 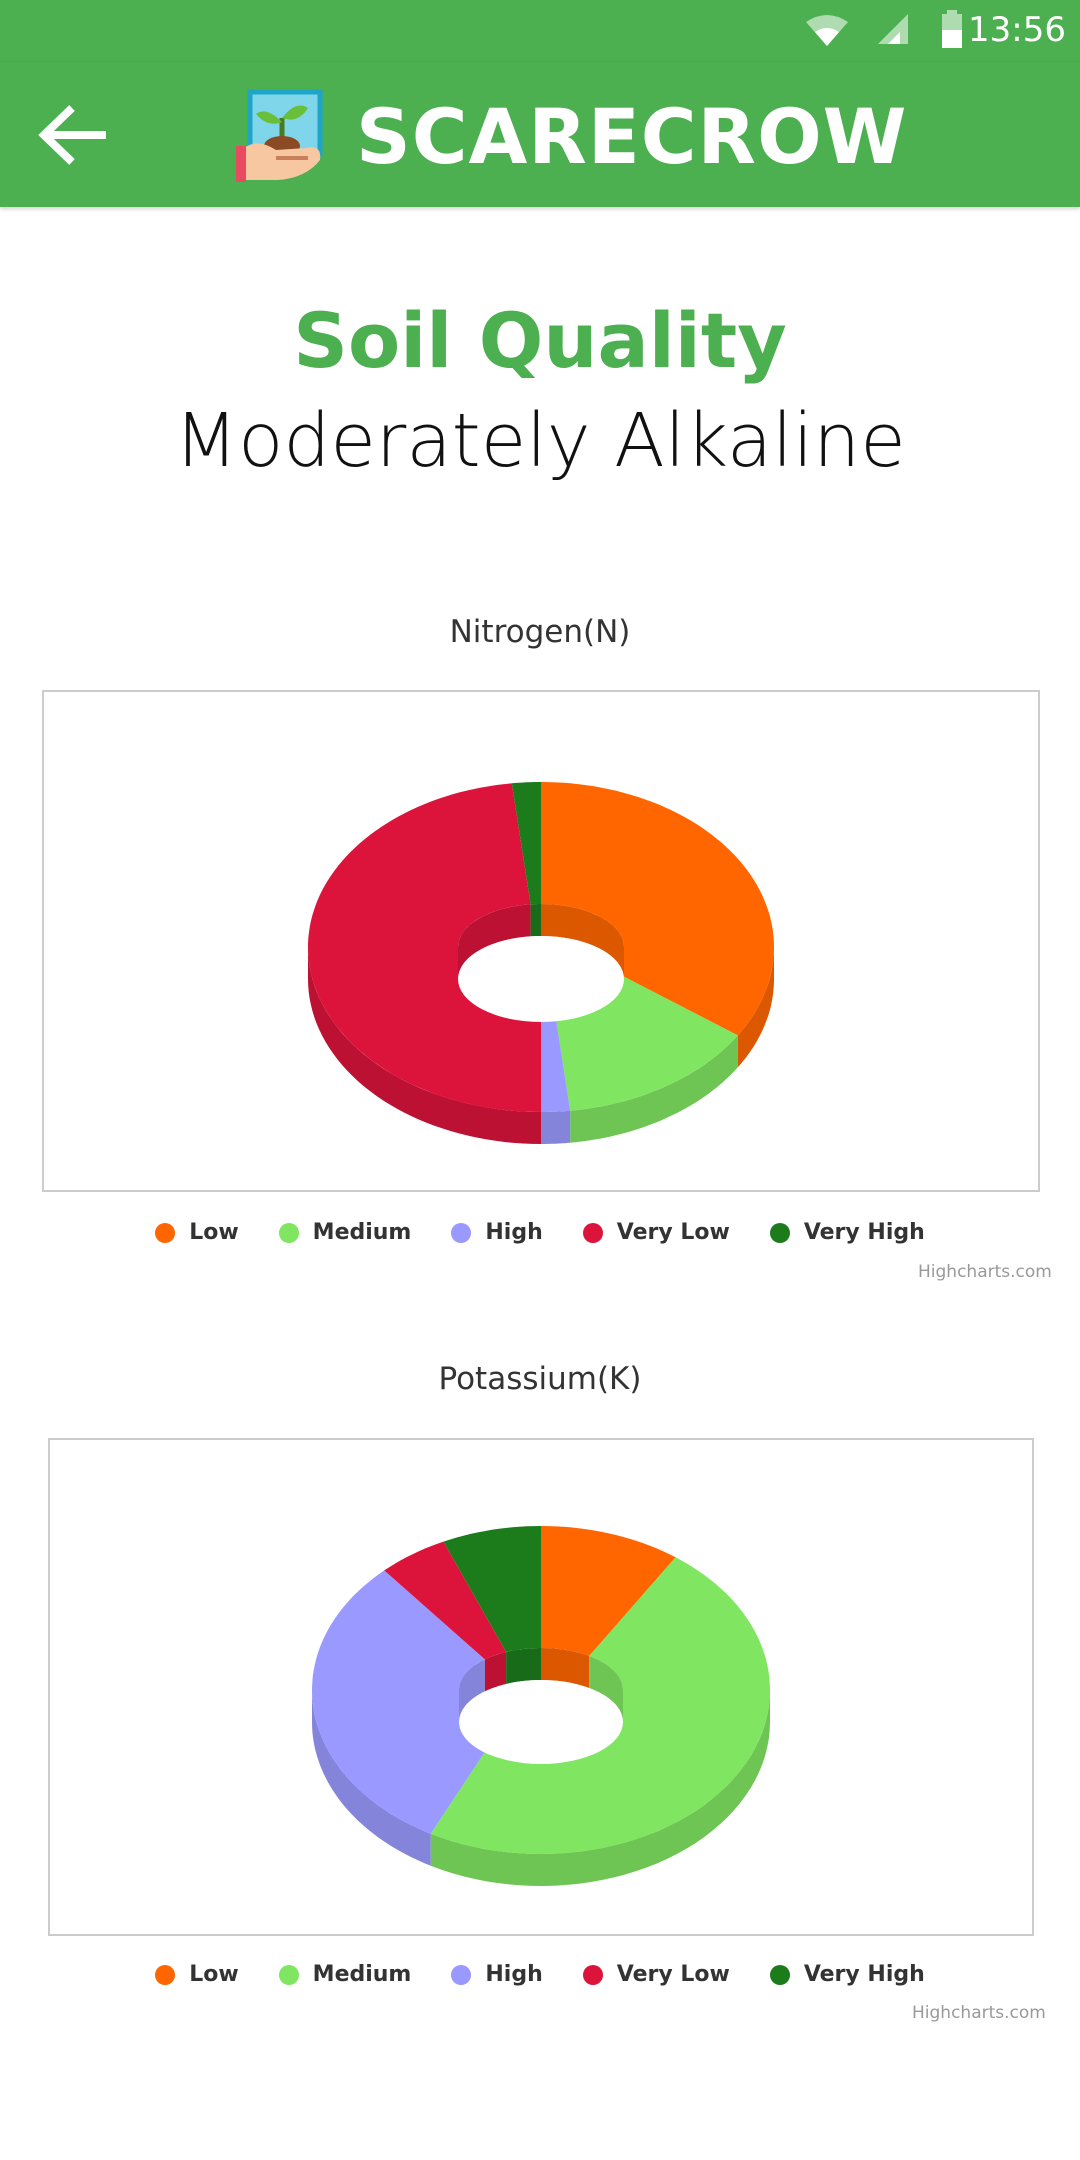 I want to click on status-bar: 13:56, so click(x=540, y=31).